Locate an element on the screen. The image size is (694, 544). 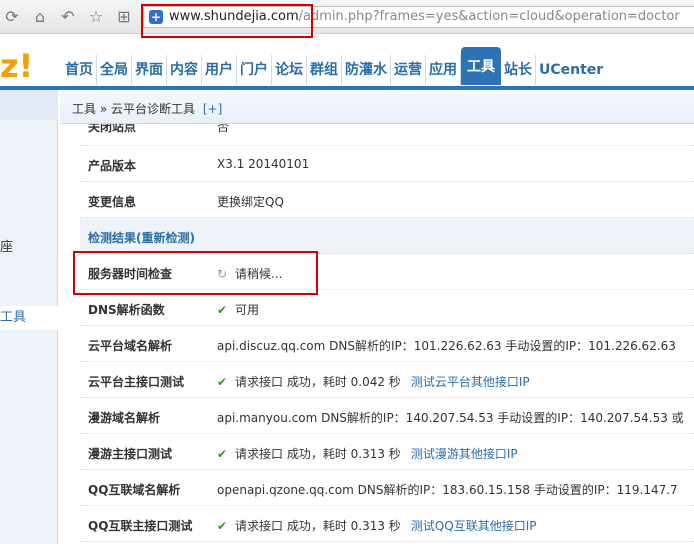
section-check-results: 检测结果(重新检测) is located at coordinates (387, 236).